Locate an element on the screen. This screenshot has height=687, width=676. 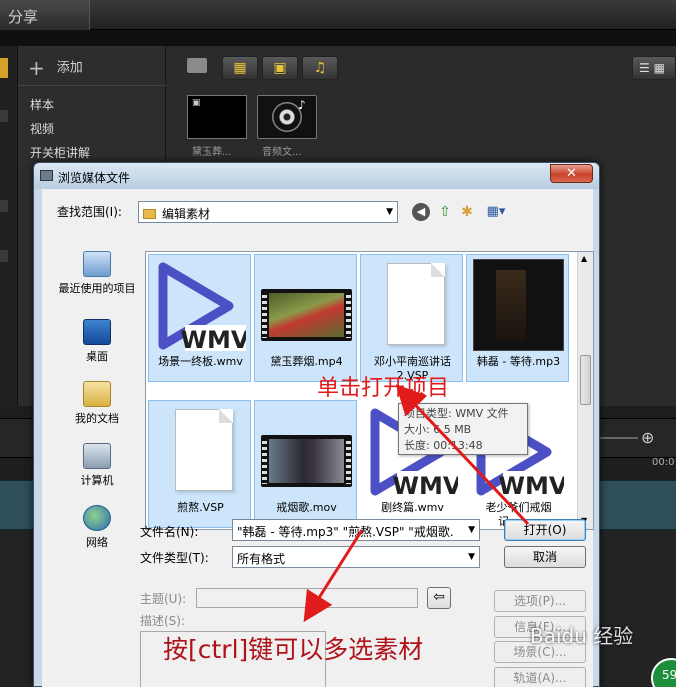
place-label: 桌面 is located at coordinates (97, 356).